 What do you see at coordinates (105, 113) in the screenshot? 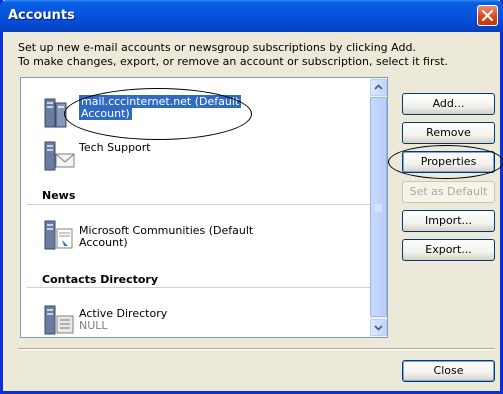
I see `selected-account-line-2: Account)` at bounding box center [105, 113].